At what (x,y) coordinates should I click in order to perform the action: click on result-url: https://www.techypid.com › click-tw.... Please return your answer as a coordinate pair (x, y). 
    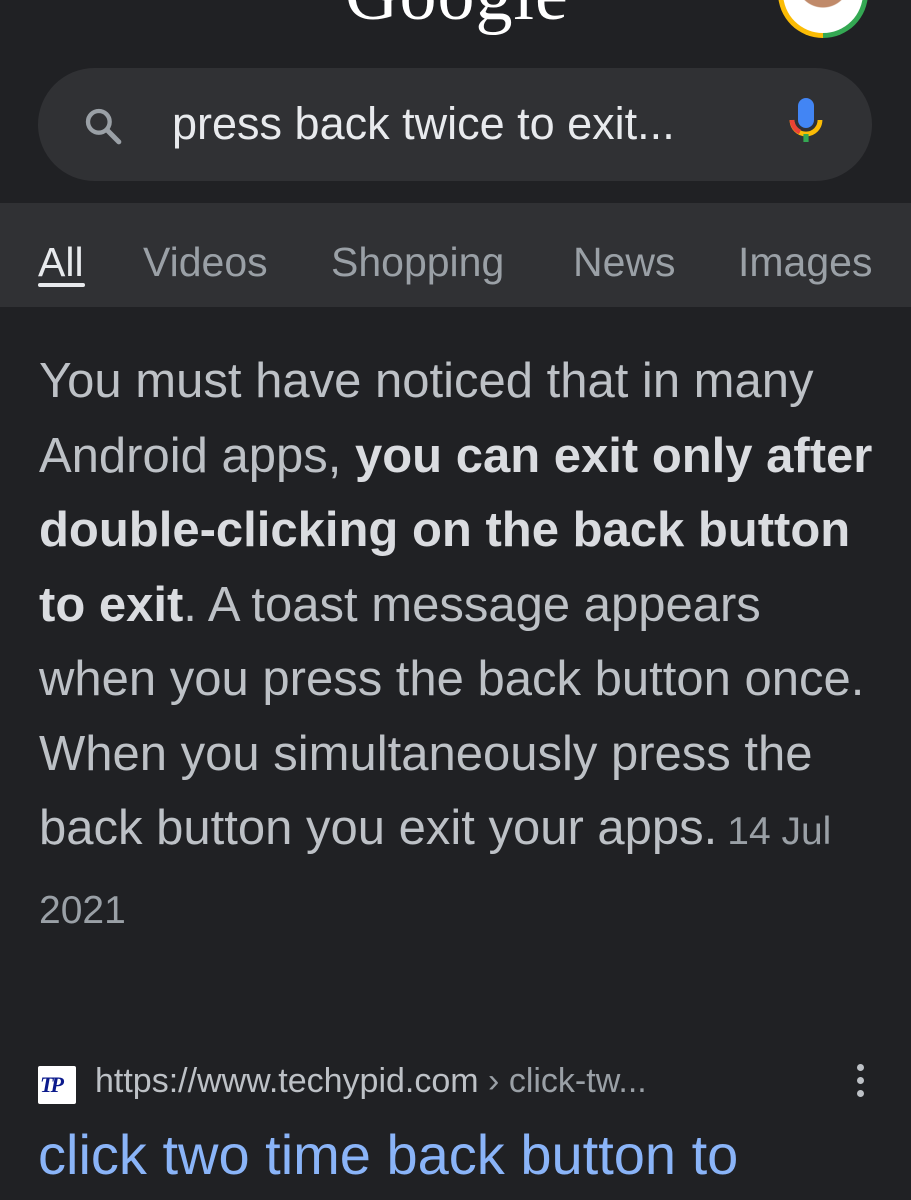
    Looking at the image, I should click on (371, 1081).